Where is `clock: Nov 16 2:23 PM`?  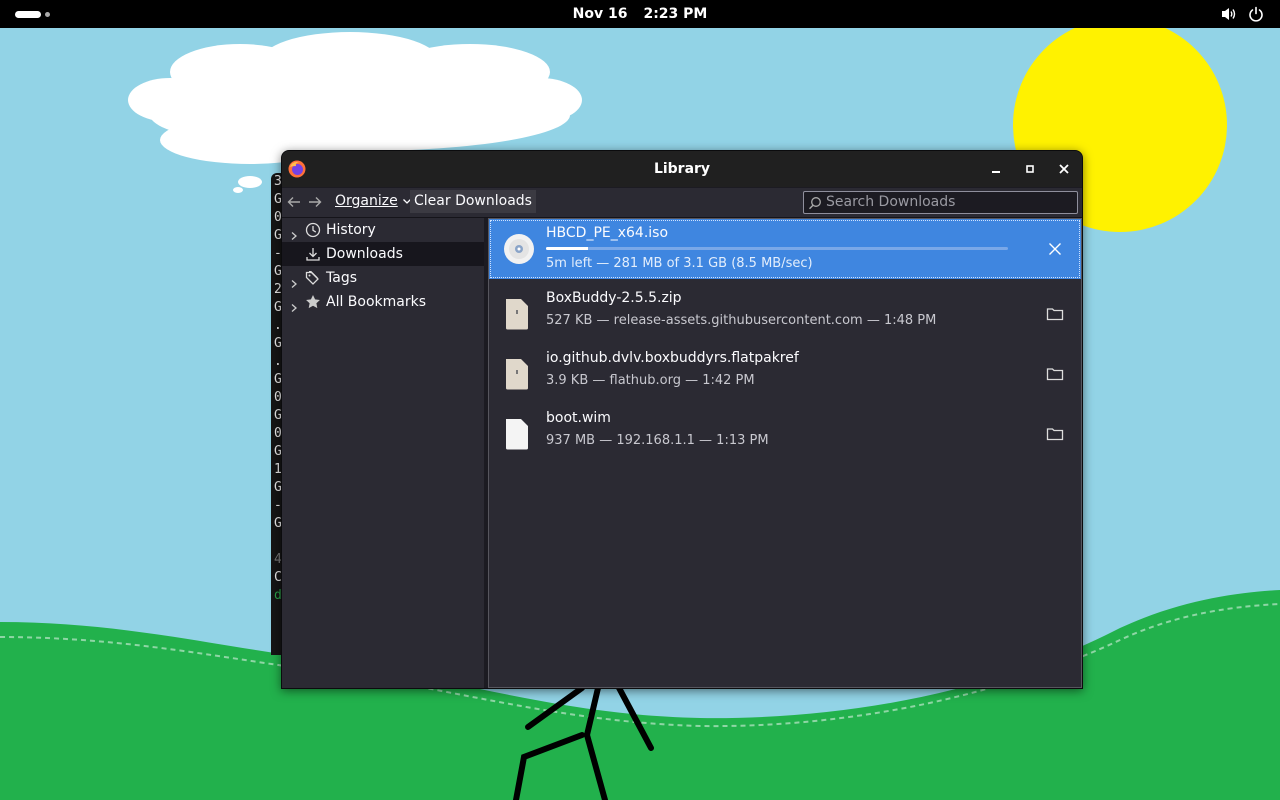
clock: Nov 16 2:23 PM is located at coordinates (640, 14).